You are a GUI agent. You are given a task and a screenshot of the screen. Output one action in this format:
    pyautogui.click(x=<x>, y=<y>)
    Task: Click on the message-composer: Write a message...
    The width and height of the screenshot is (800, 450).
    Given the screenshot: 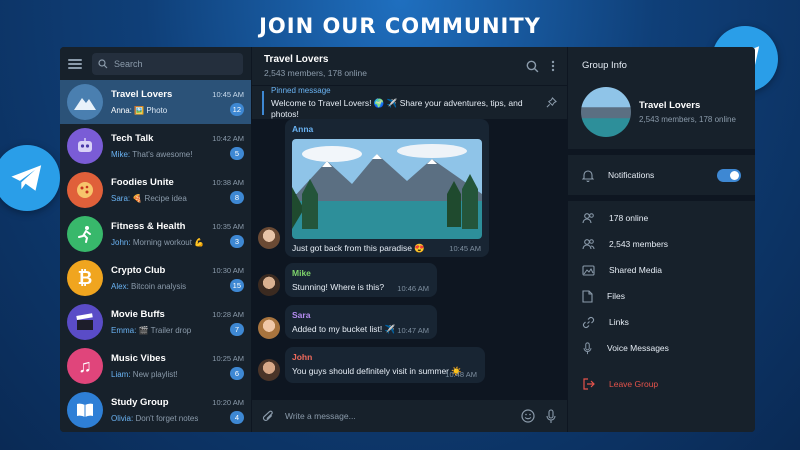 What is the action you would take?
    pyautogui.click(x=409, y=416)
    